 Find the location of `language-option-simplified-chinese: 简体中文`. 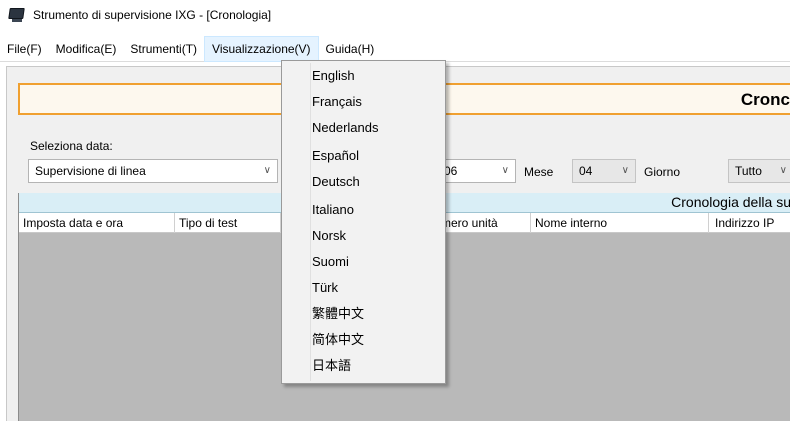

language-option-simplified-chinese: 简体中文 is located at coordinates (338, 340).